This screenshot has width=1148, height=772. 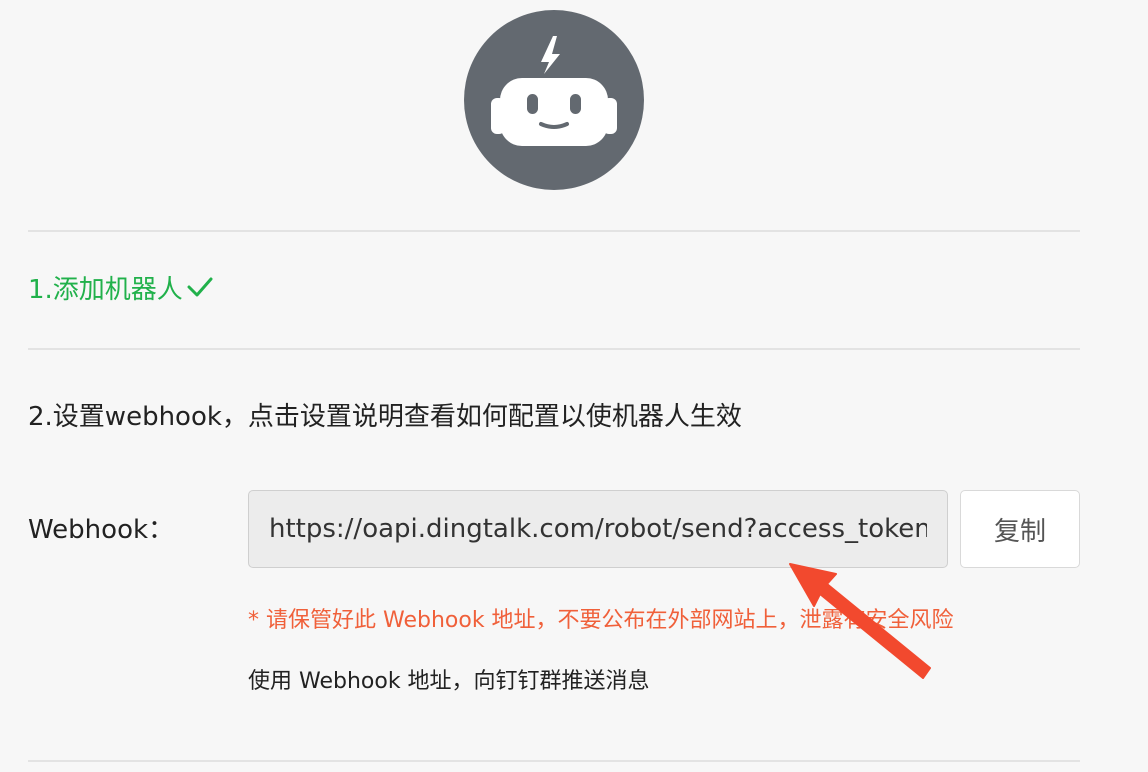 What do you see at coordinates (598, 529) in the screenshot?
I see `webhook-url-field` at bounding box center [598, 529].